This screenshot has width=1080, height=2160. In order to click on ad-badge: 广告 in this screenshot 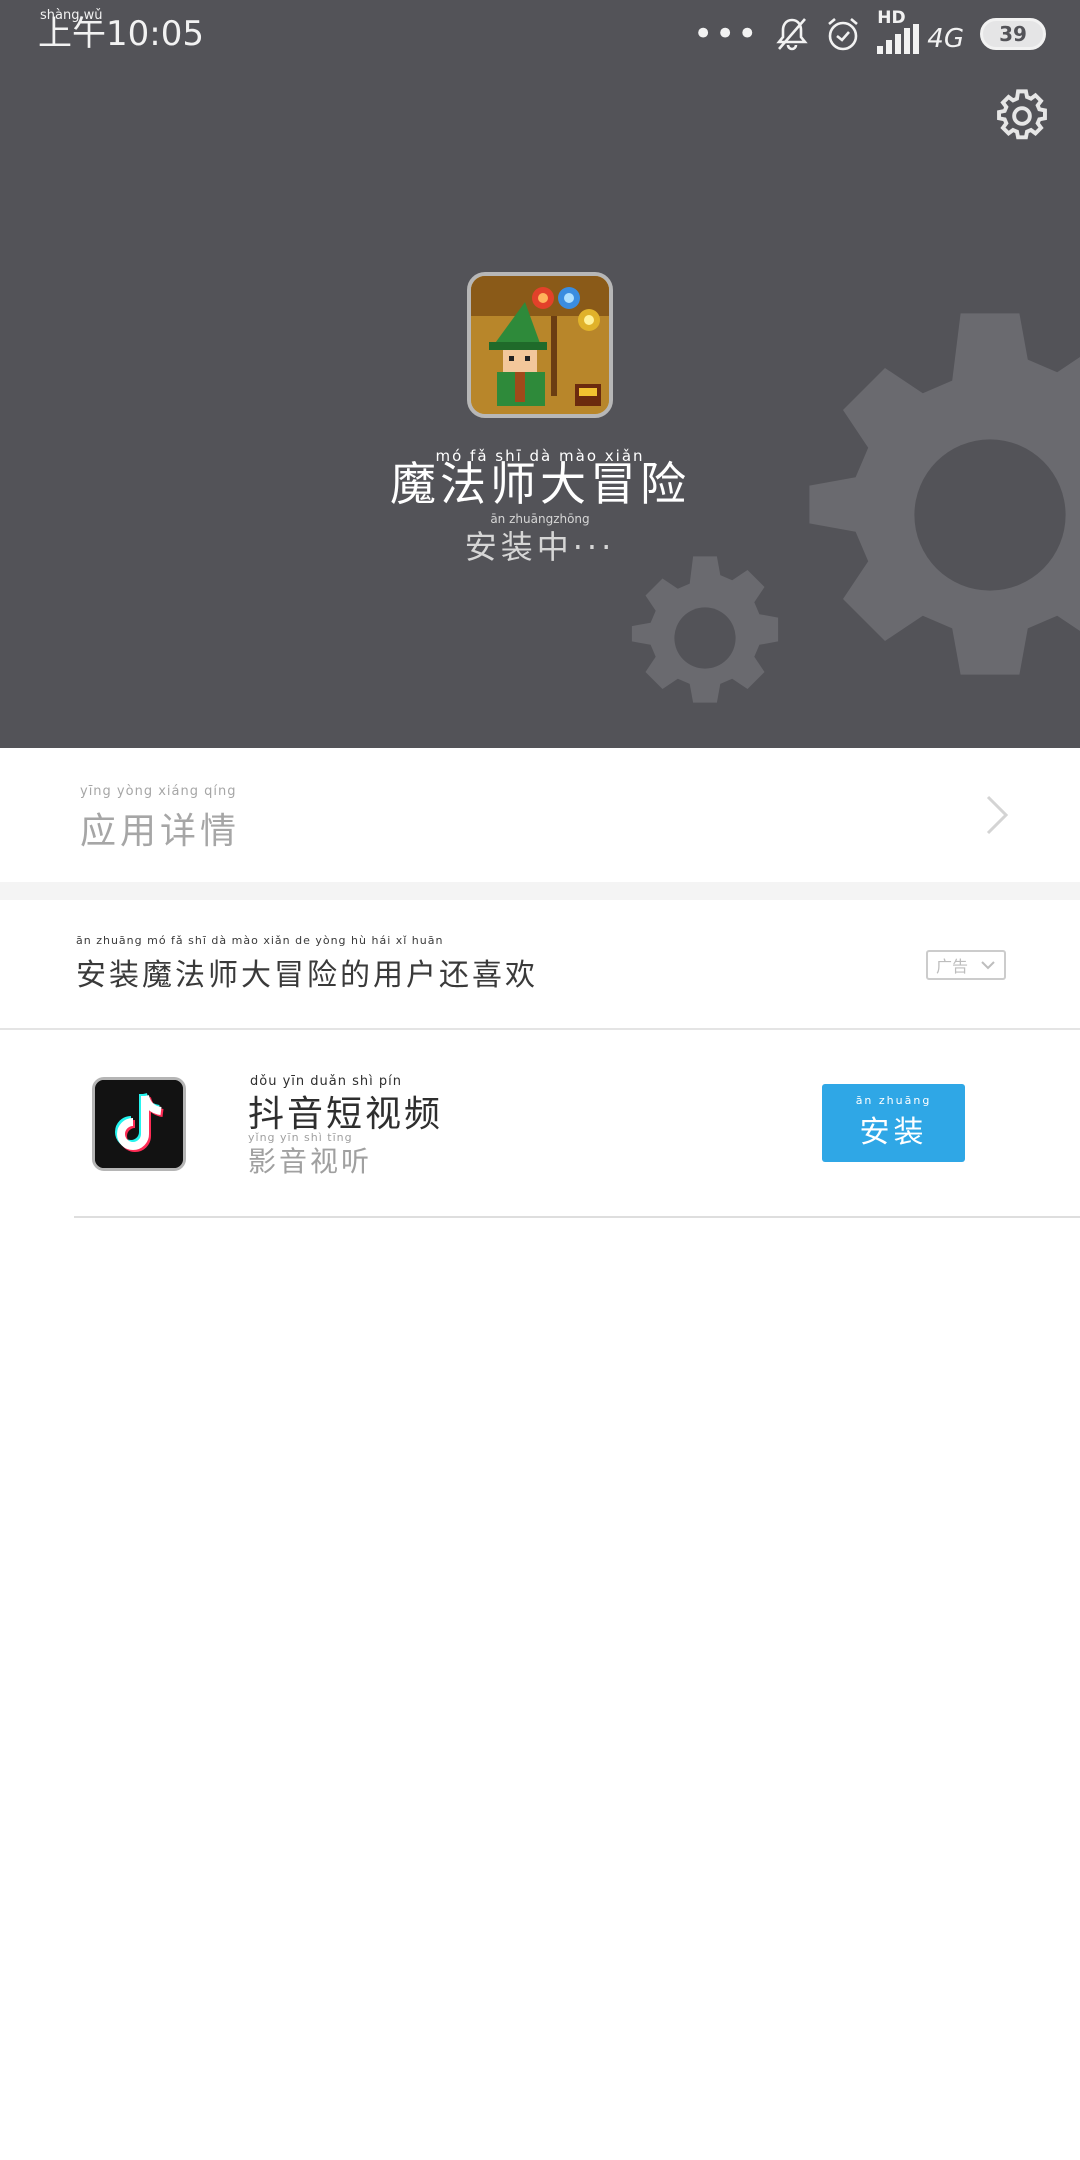, I will do `click(966, 965)`.